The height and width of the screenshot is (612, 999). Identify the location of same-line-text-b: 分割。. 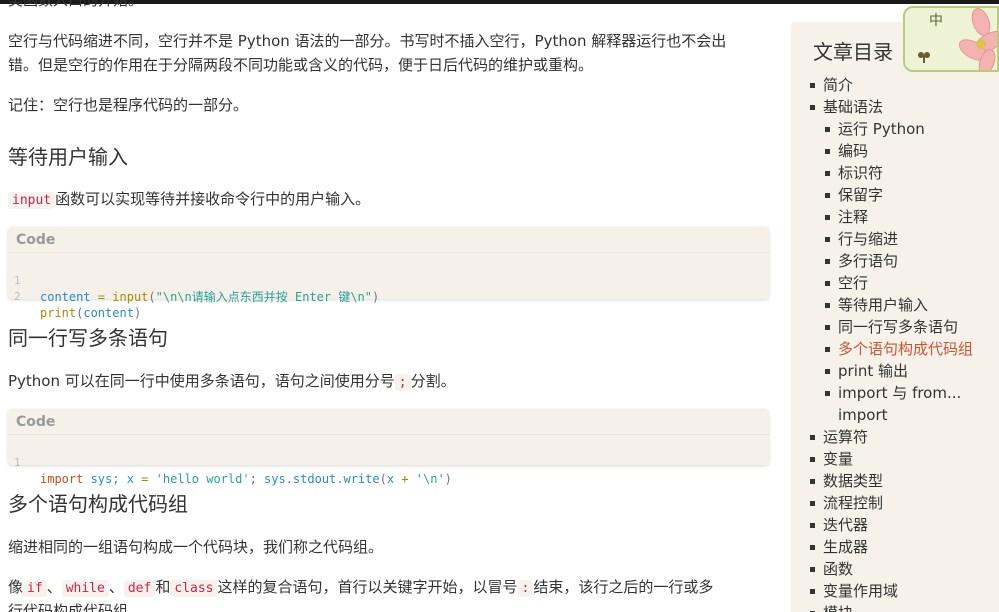
(433, 381).